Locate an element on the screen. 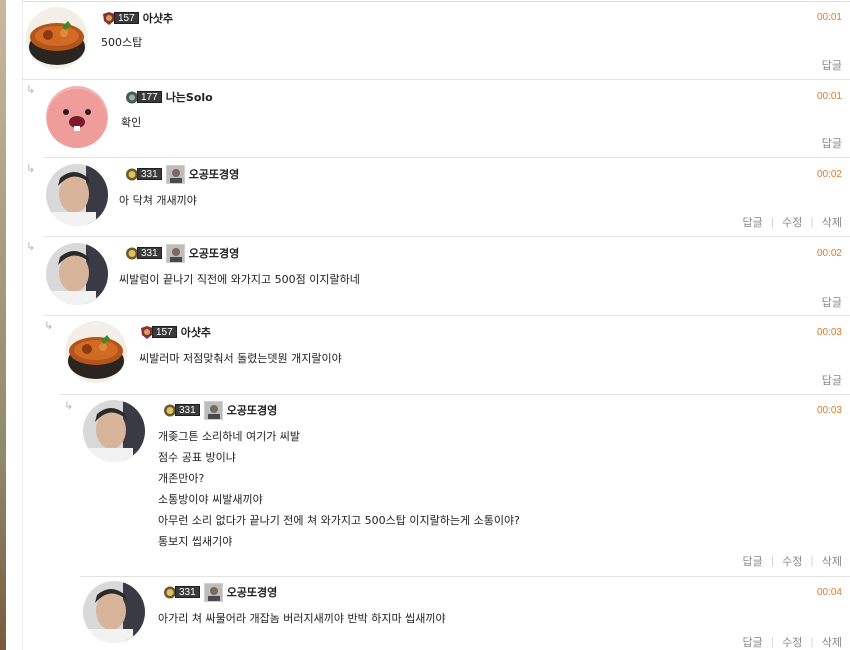 The width and height of the screenshot is (850, 650). comment-line: 확인 is located at coordinates (131, 122).